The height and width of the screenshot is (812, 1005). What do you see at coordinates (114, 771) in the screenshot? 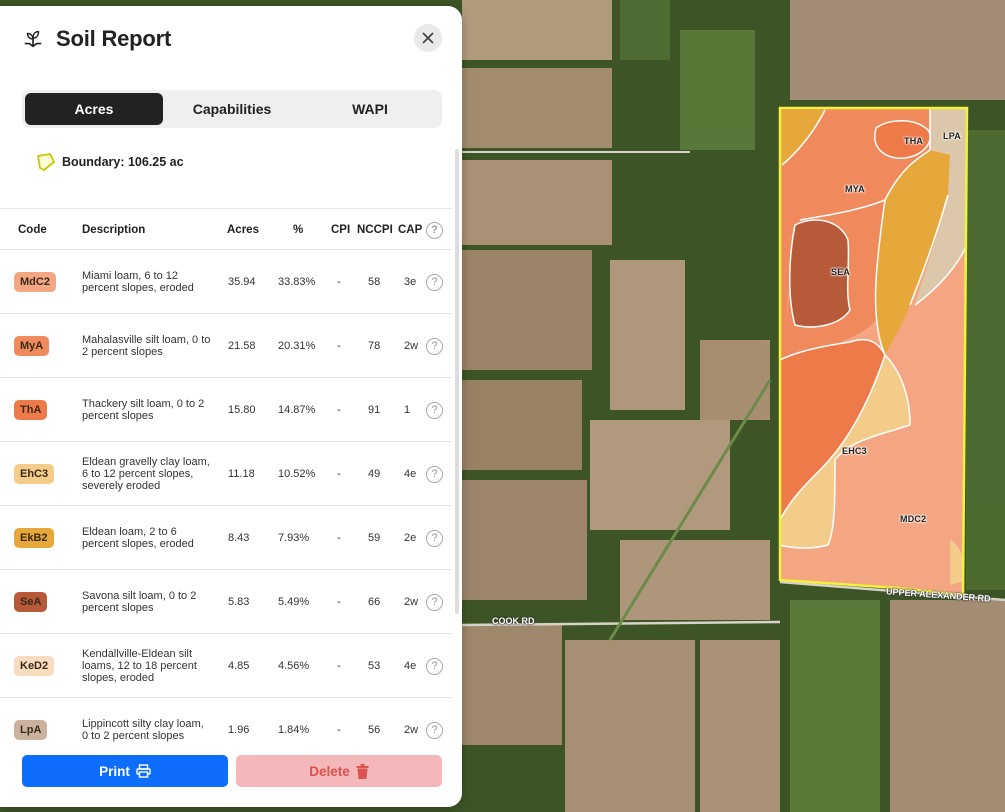
I see `print-button-label: Print` at bounding box center [114, 771].